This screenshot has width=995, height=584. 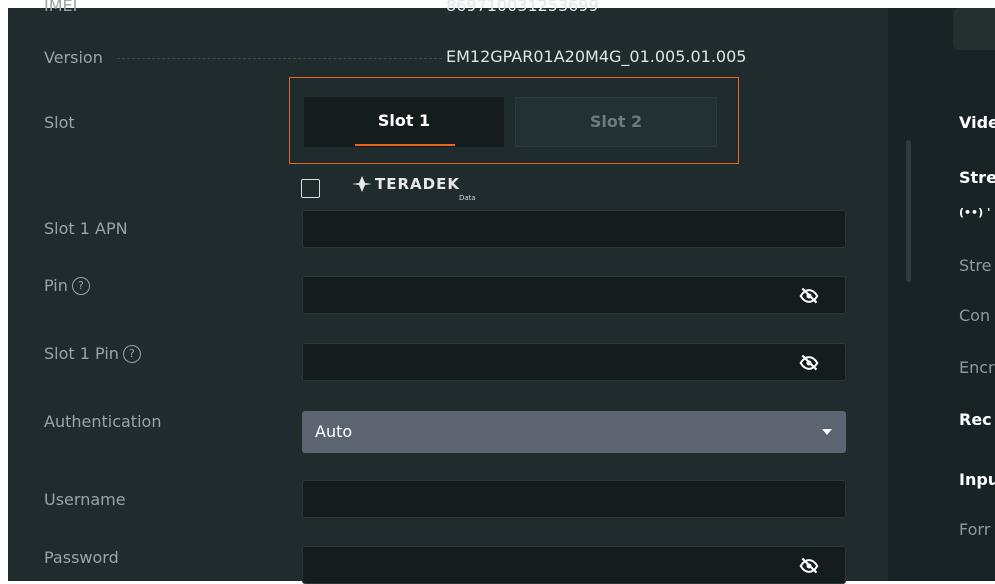 I want to click on teradek-data-checkbox, so click(x=310, y=188).